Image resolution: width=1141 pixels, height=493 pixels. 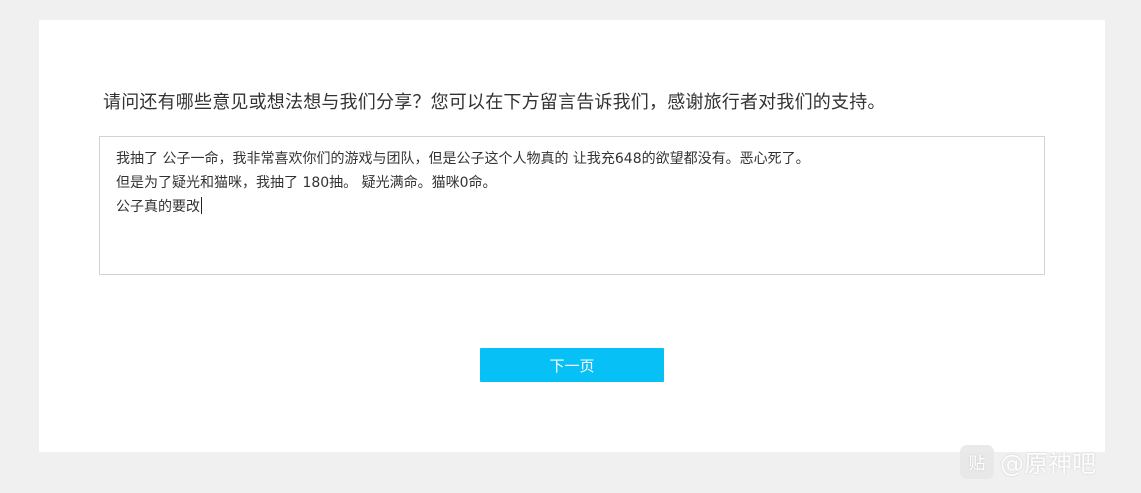 What do you see at coordinates (977, 461) in the screenshot?
I see `tieba-logo-icon: 贴` at bounding box center [977, 461].